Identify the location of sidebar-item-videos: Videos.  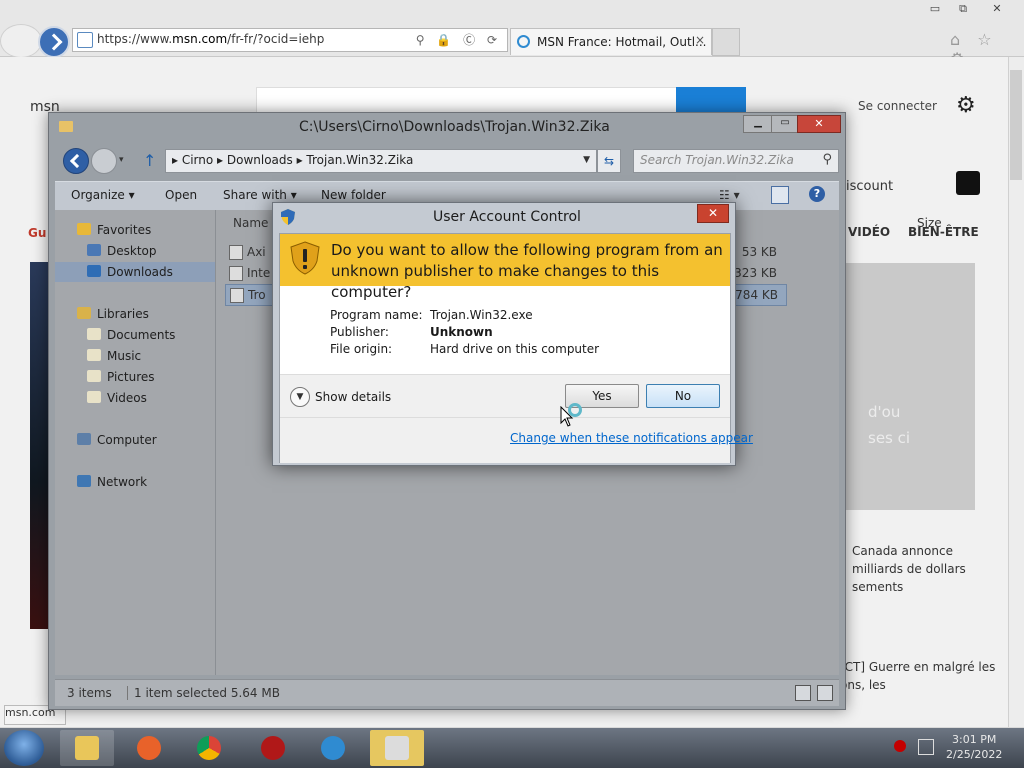
(135, 398).